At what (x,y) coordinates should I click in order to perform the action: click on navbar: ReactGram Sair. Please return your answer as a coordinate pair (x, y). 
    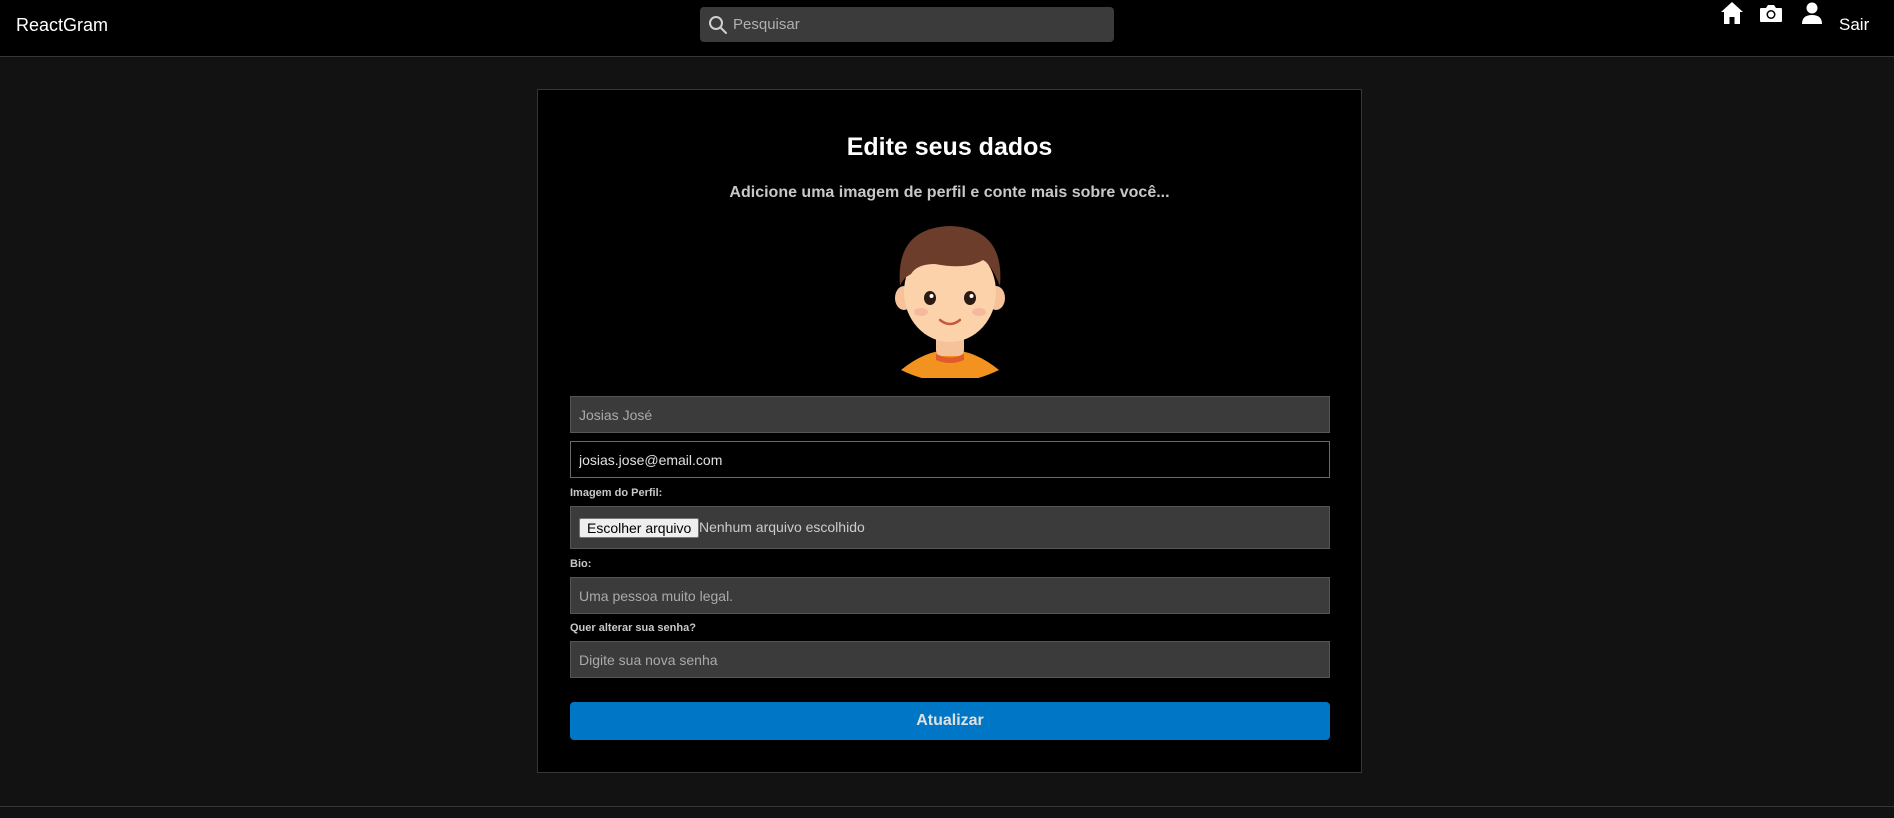
    Looking at the image, I should click on (947, 28).